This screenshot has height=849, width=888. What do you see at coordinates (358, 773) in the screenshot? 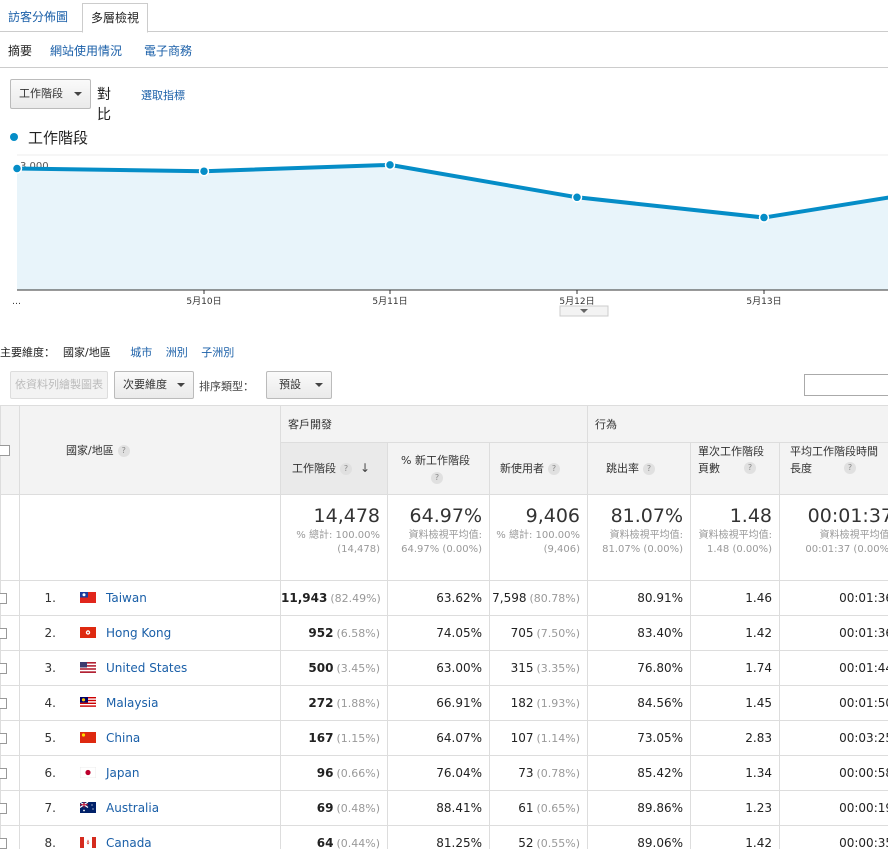
I see `row-sessions-pct: (0.66%)` at bounding box center [358, 773].